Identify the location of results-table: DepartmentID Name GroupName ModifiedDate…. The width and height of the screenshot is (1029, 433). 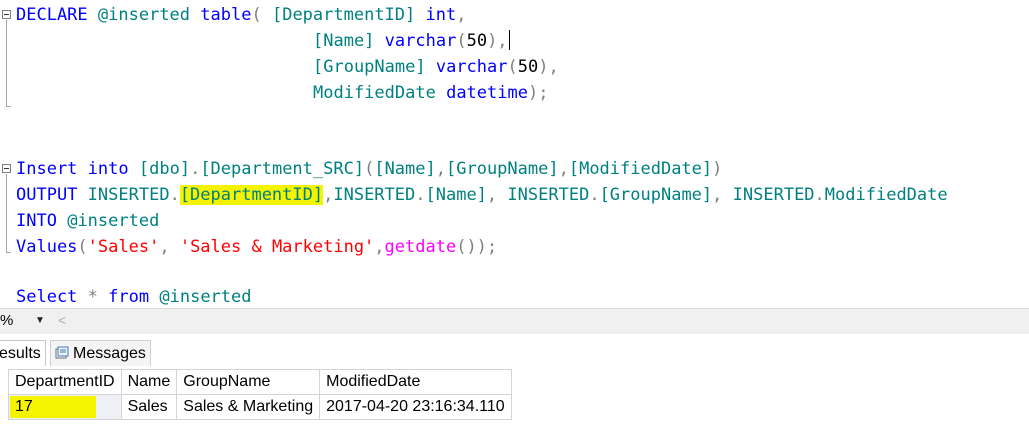
(260, 394).